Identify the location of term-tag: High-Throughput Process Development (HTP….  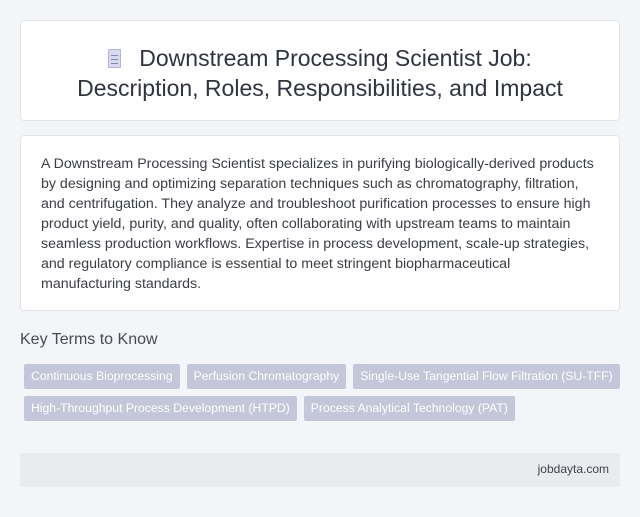
(160, 408).